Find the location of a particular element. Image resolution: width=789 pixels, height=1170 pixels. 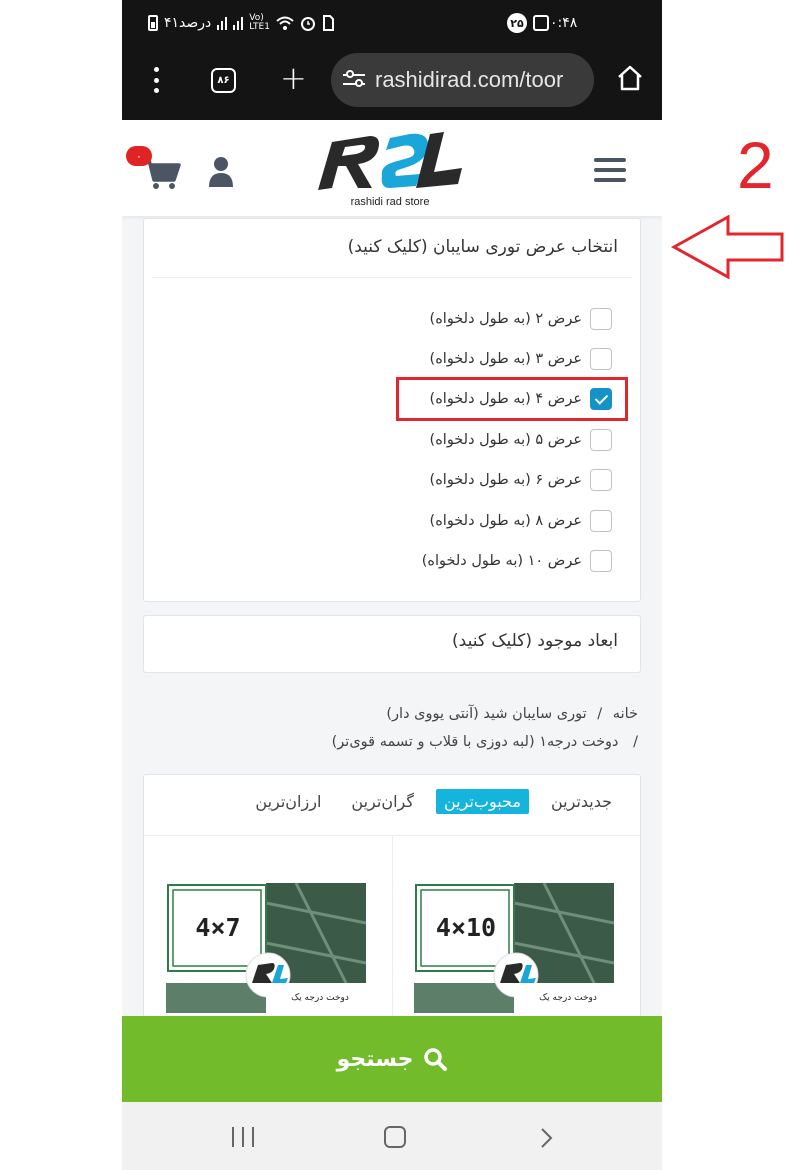

selection-highlight-box is located at coordinates (512, 399).